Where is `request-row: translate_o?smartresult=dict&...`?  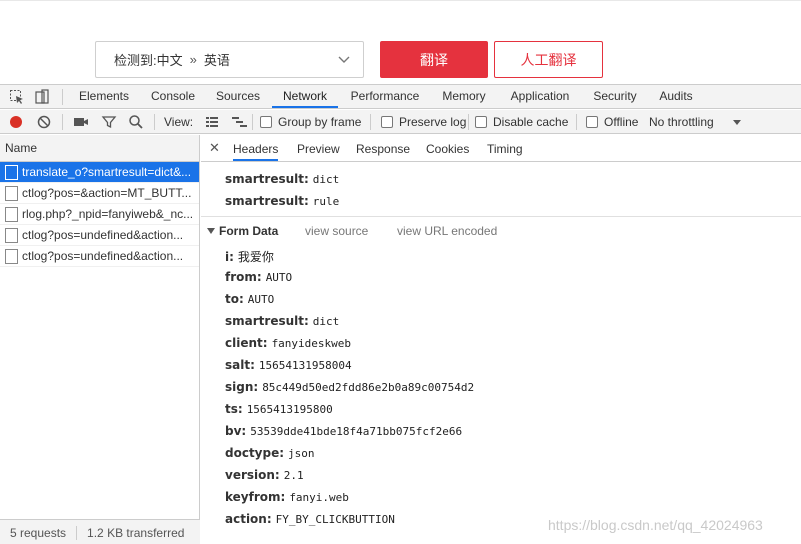 request-row: translate_o?smartresult=dict&... is located at coordinates (99, 172).